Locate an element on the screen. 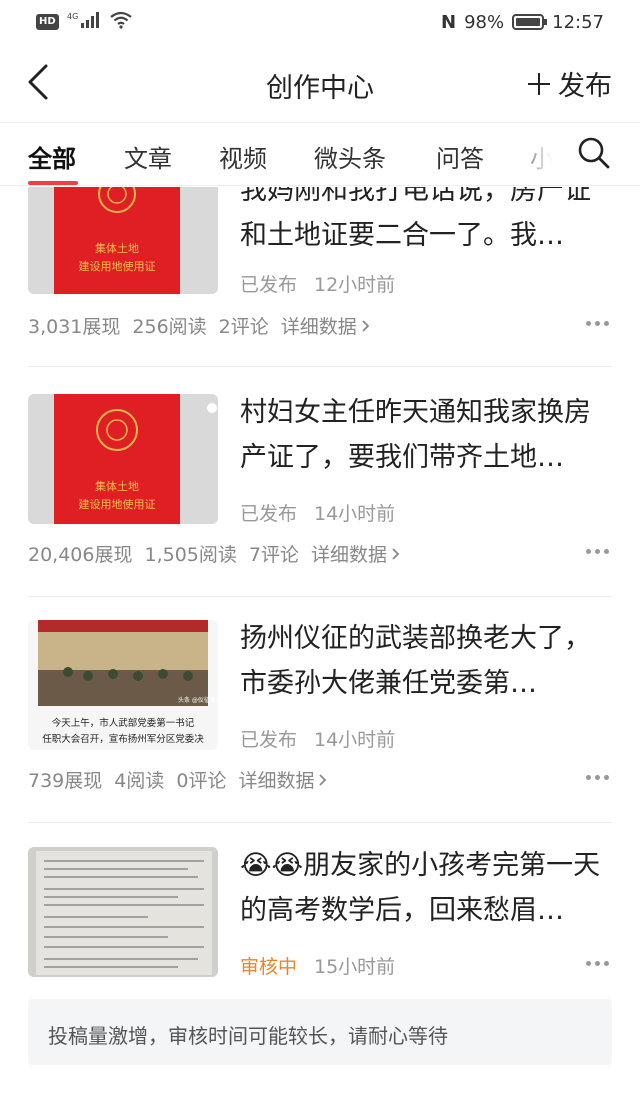  impressions: 739展现 is located at coordinates (65, 781).